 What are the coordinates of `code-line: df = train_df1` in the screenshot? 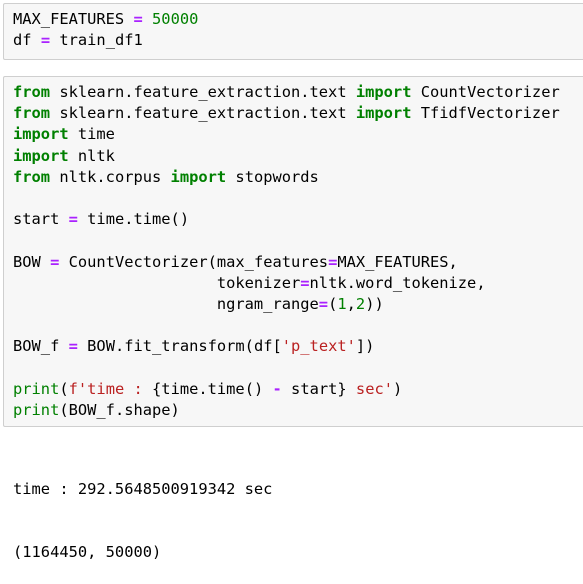 It's located at (78, 40).